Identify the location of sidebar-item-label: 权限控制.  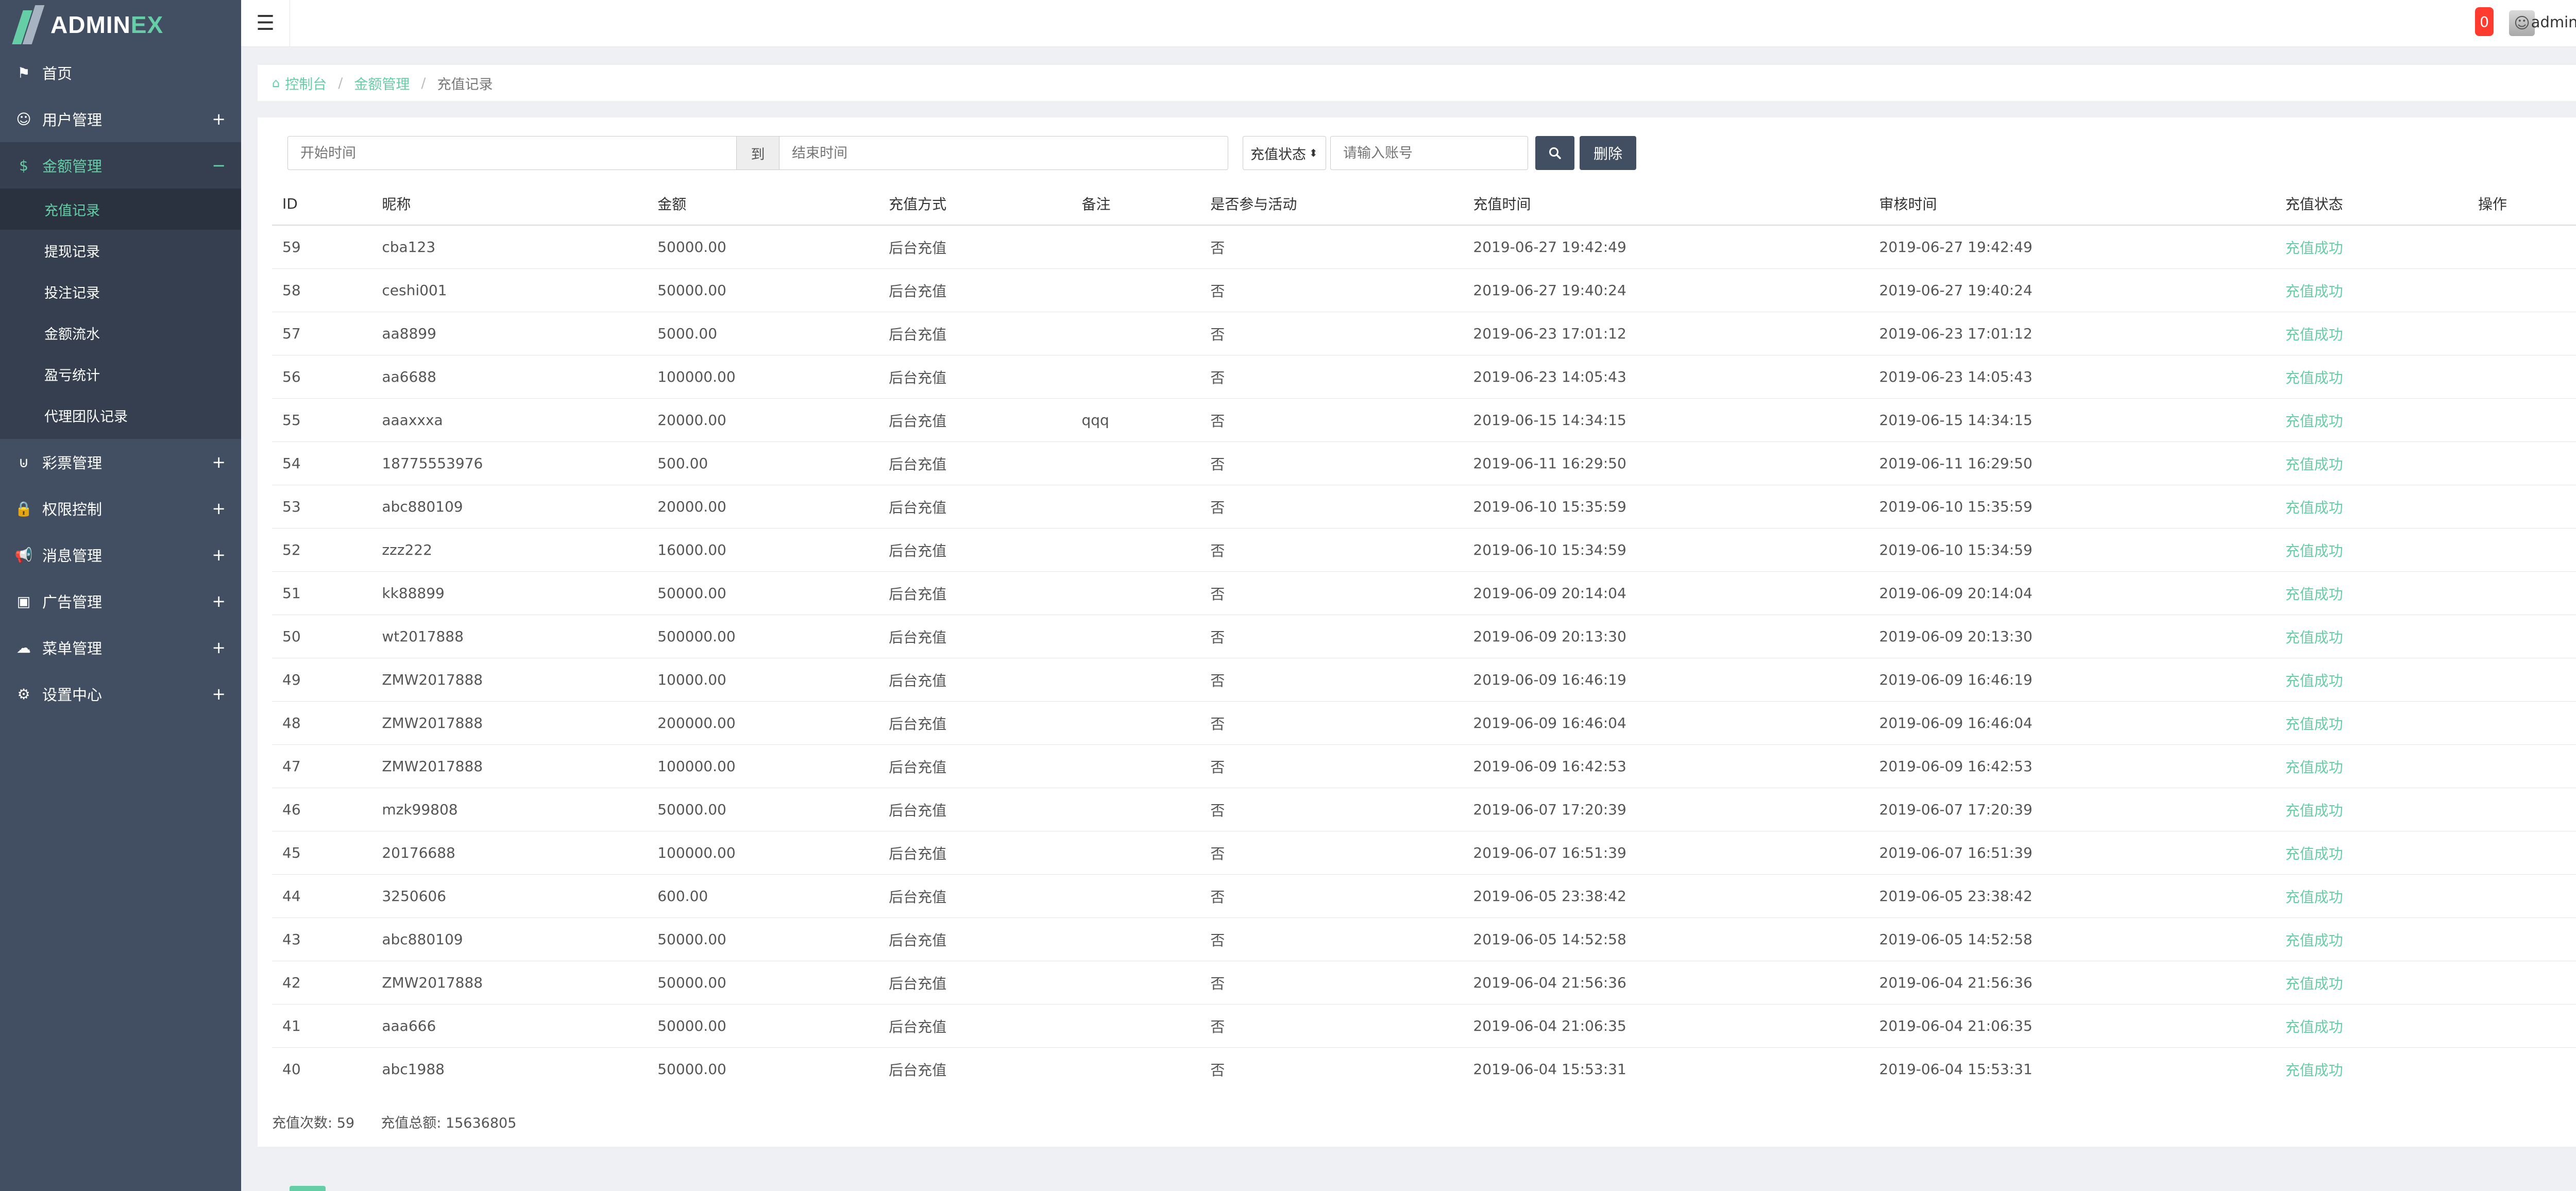
(72, 510).